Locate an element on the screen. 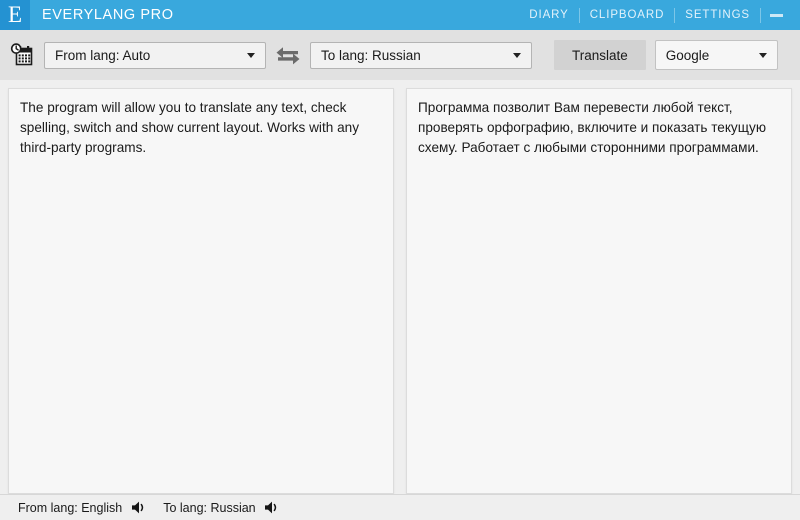 The image size is (800, 520). status-to-lang: To lang: Russian is located at coordinates (222, 508).